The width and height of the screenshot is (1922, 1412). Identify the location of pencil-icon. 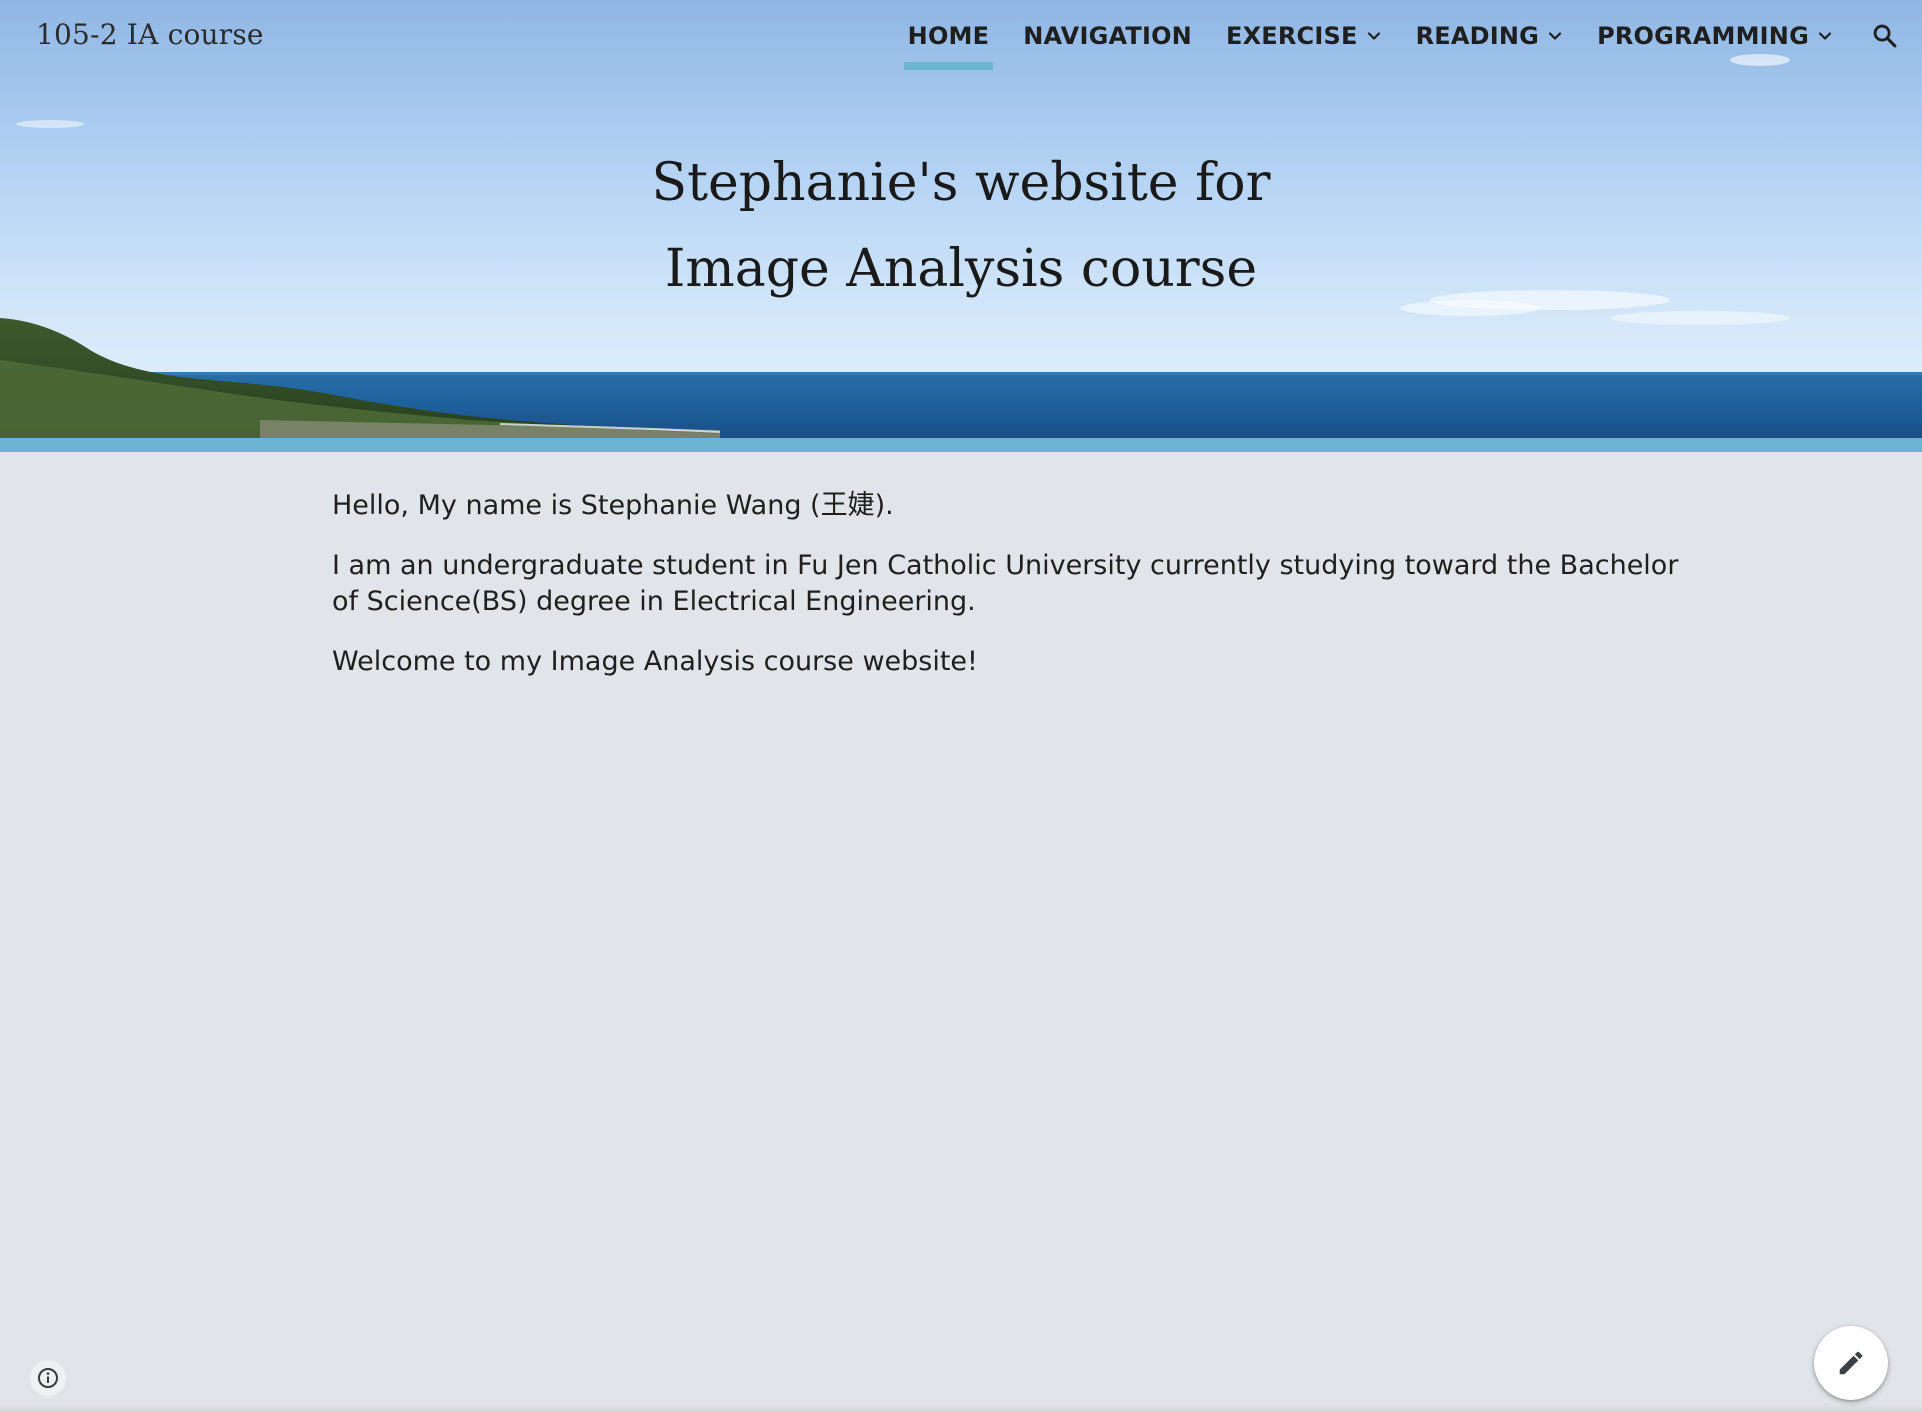
(1851, 1363).